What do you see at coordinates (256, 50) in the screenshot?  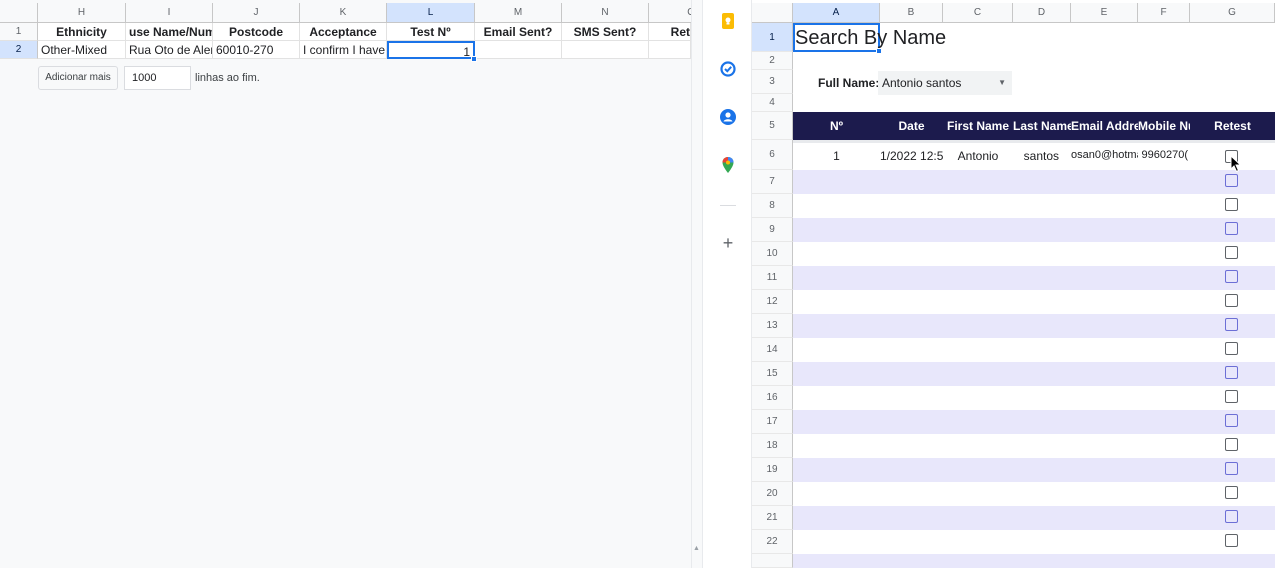 I see `data-cell-postcode: 60010-270` at bounding box center [256, 50].